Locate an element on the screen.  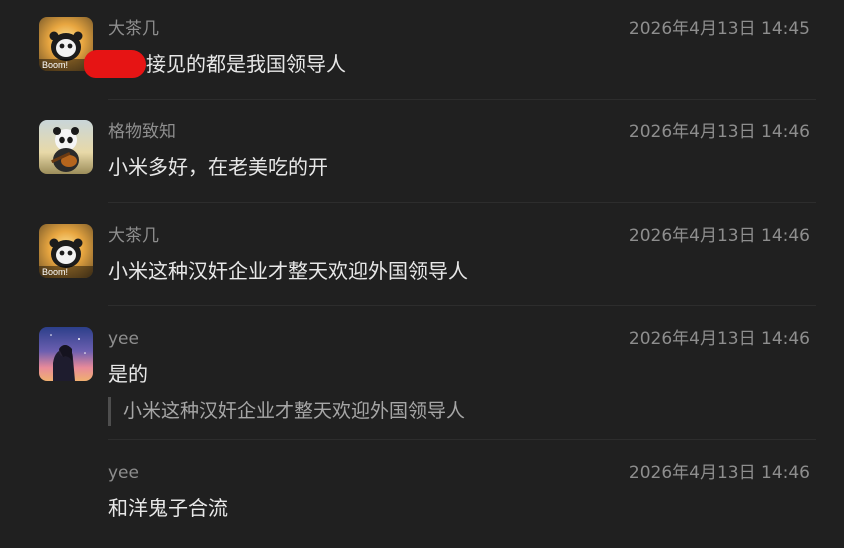
sunset-girl-avatar-icon is located at coordinates (66, 354).